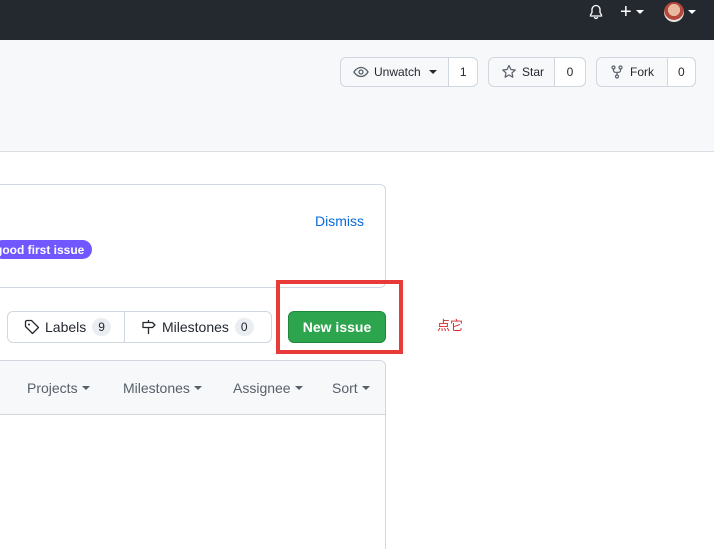  I want to click on plus-icon: +, so click(626, 12).